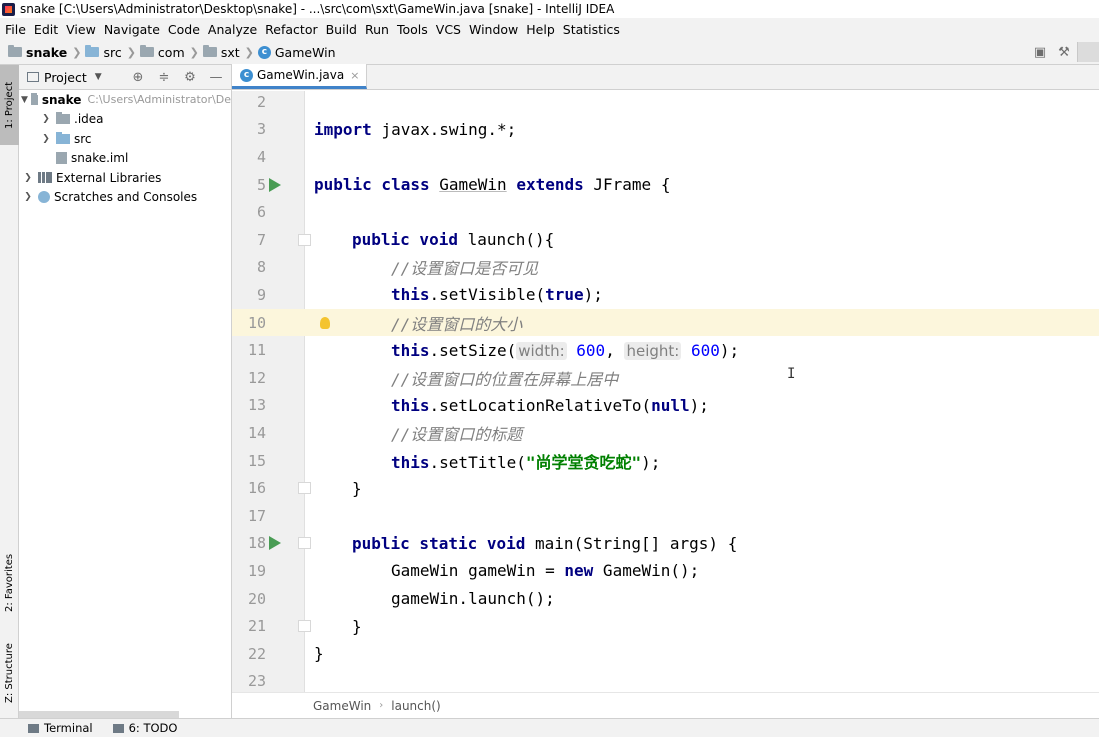  Describe the element at coordinates (81, 29) in the screenshot. I see `menu-view: View` at that location.